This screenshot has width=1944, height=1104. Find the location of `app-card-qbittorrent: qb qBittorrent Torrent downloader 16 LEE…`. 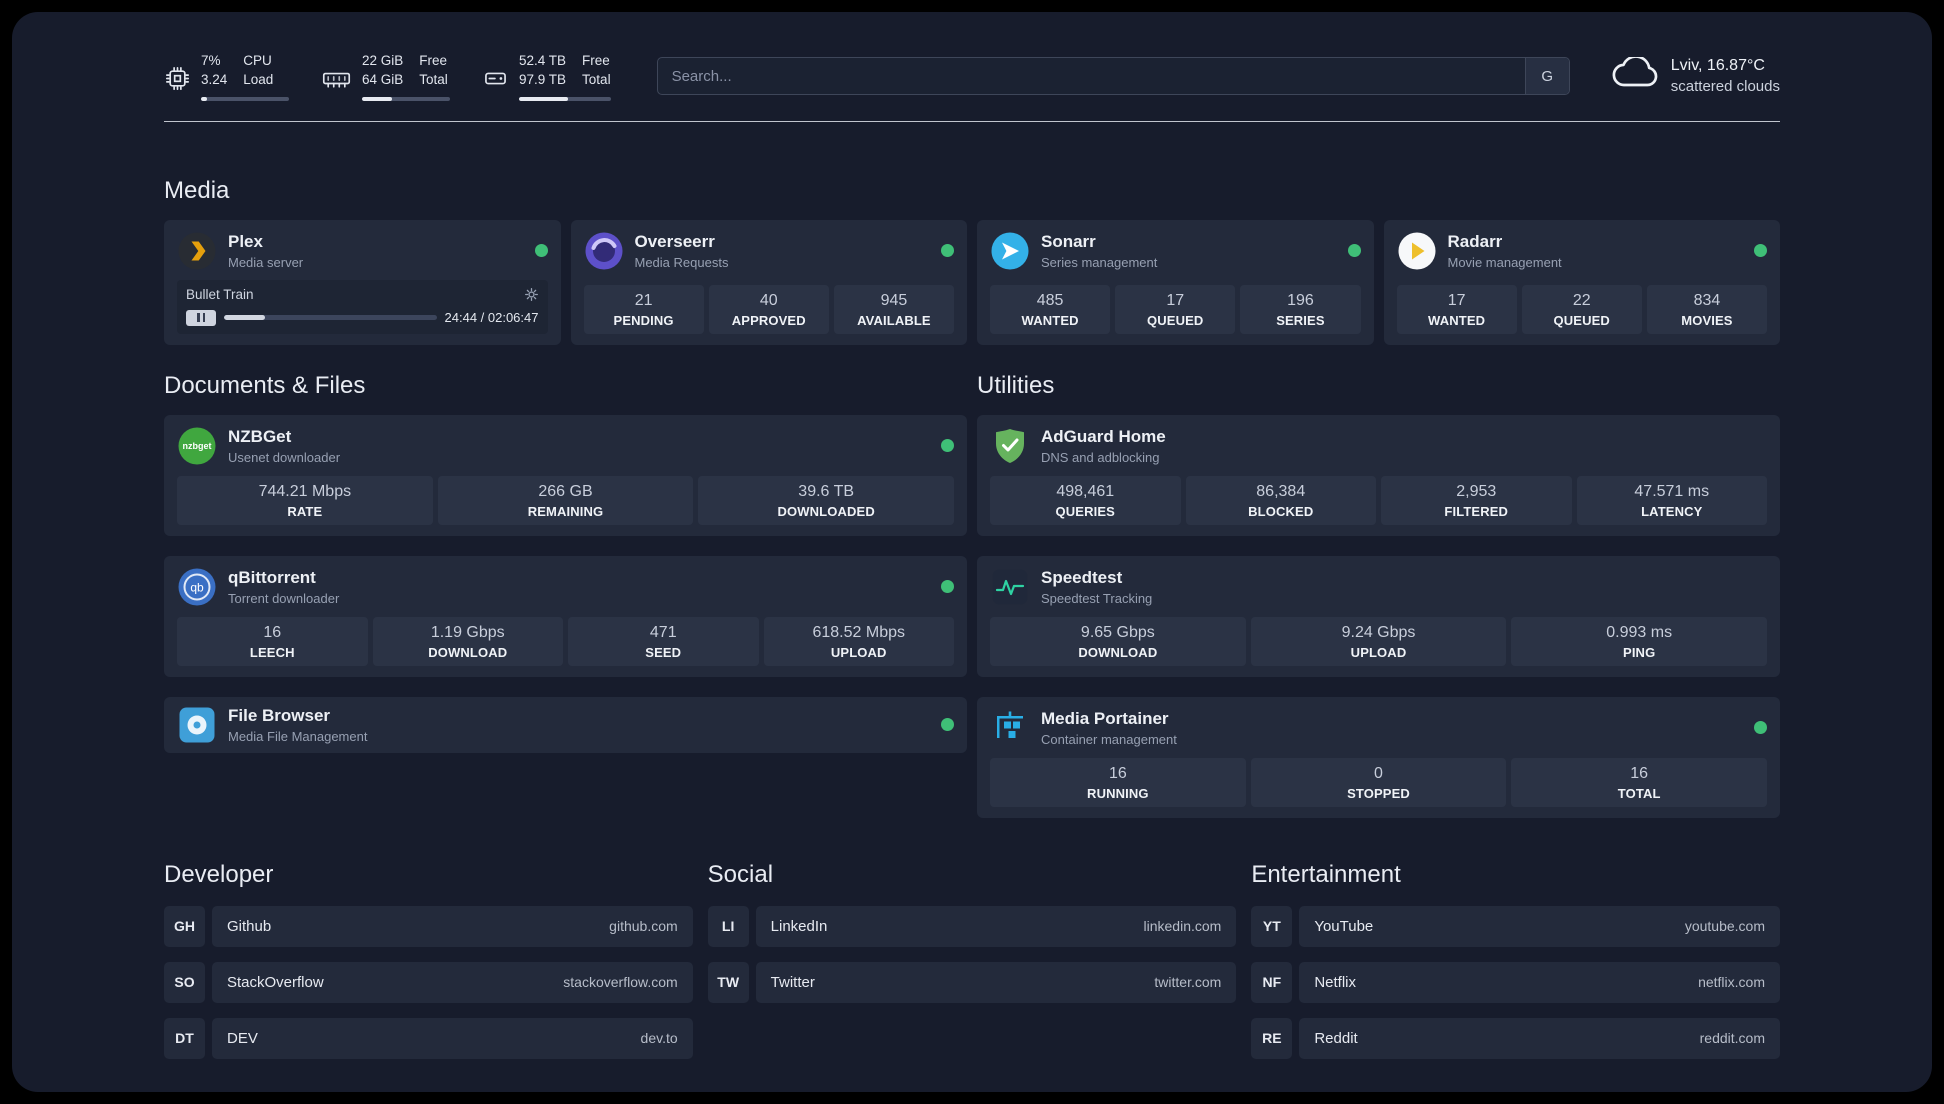

app-card-qbittorrent: qb qBittorrent Torrent downloader 16 LEE… is located at coordinates (565, 616).